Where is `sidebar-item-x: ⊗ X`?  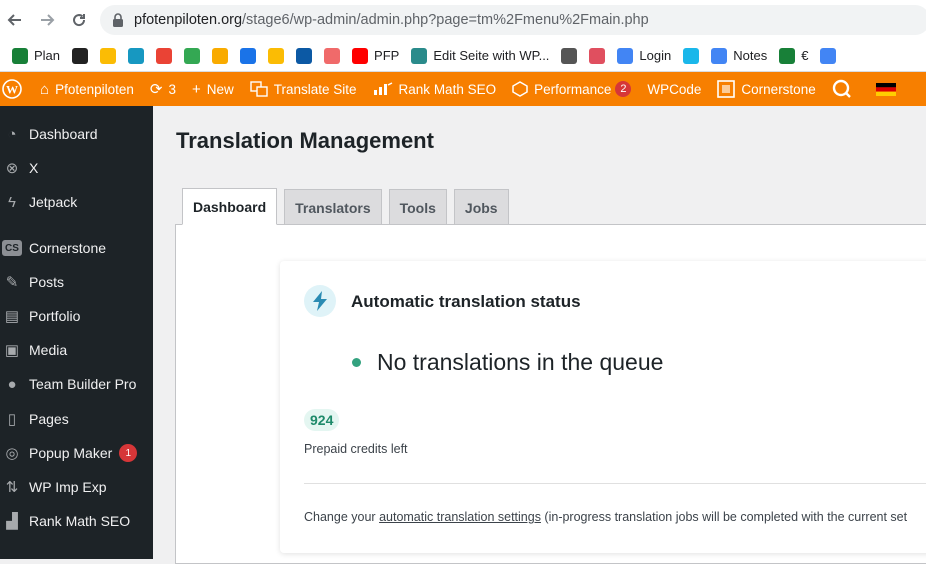
sidebar-item-x: ⊗ X is located at coordinates (76, 168).